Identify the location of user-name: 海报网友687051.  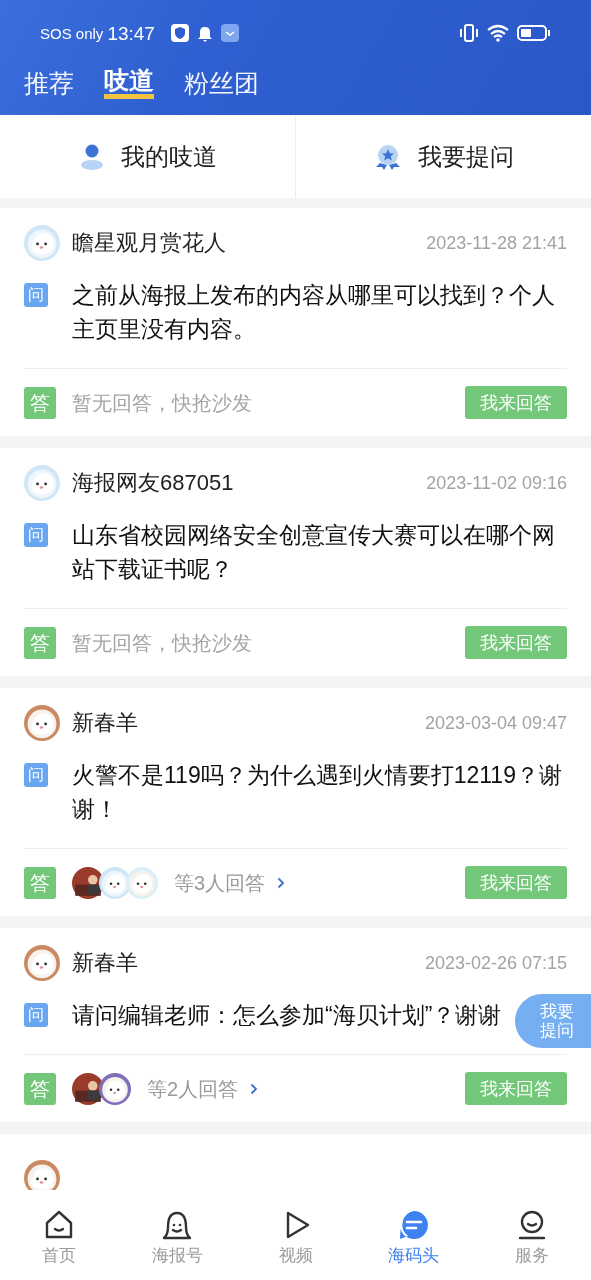
(153, 483).